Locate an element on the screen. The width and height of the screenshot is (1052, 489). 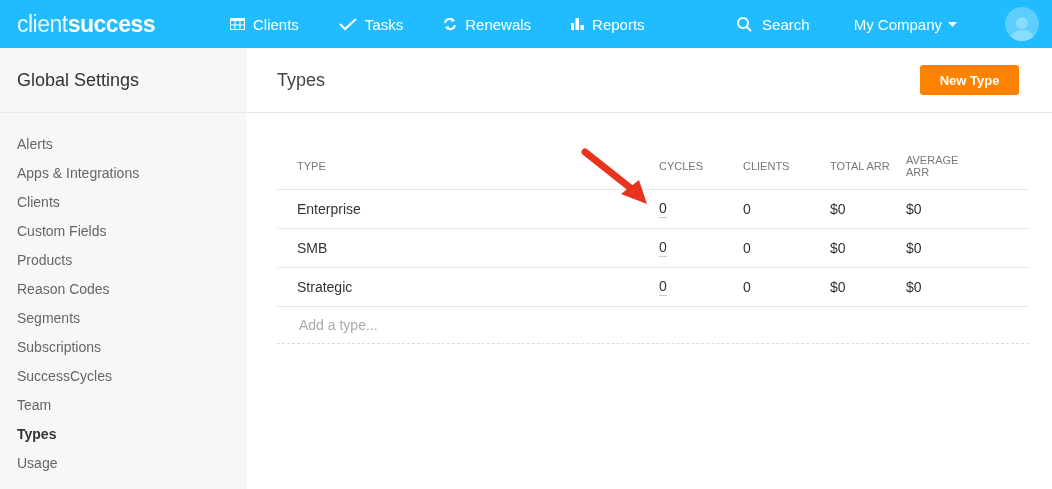
caret-icon is located at coordinates (952, 24).